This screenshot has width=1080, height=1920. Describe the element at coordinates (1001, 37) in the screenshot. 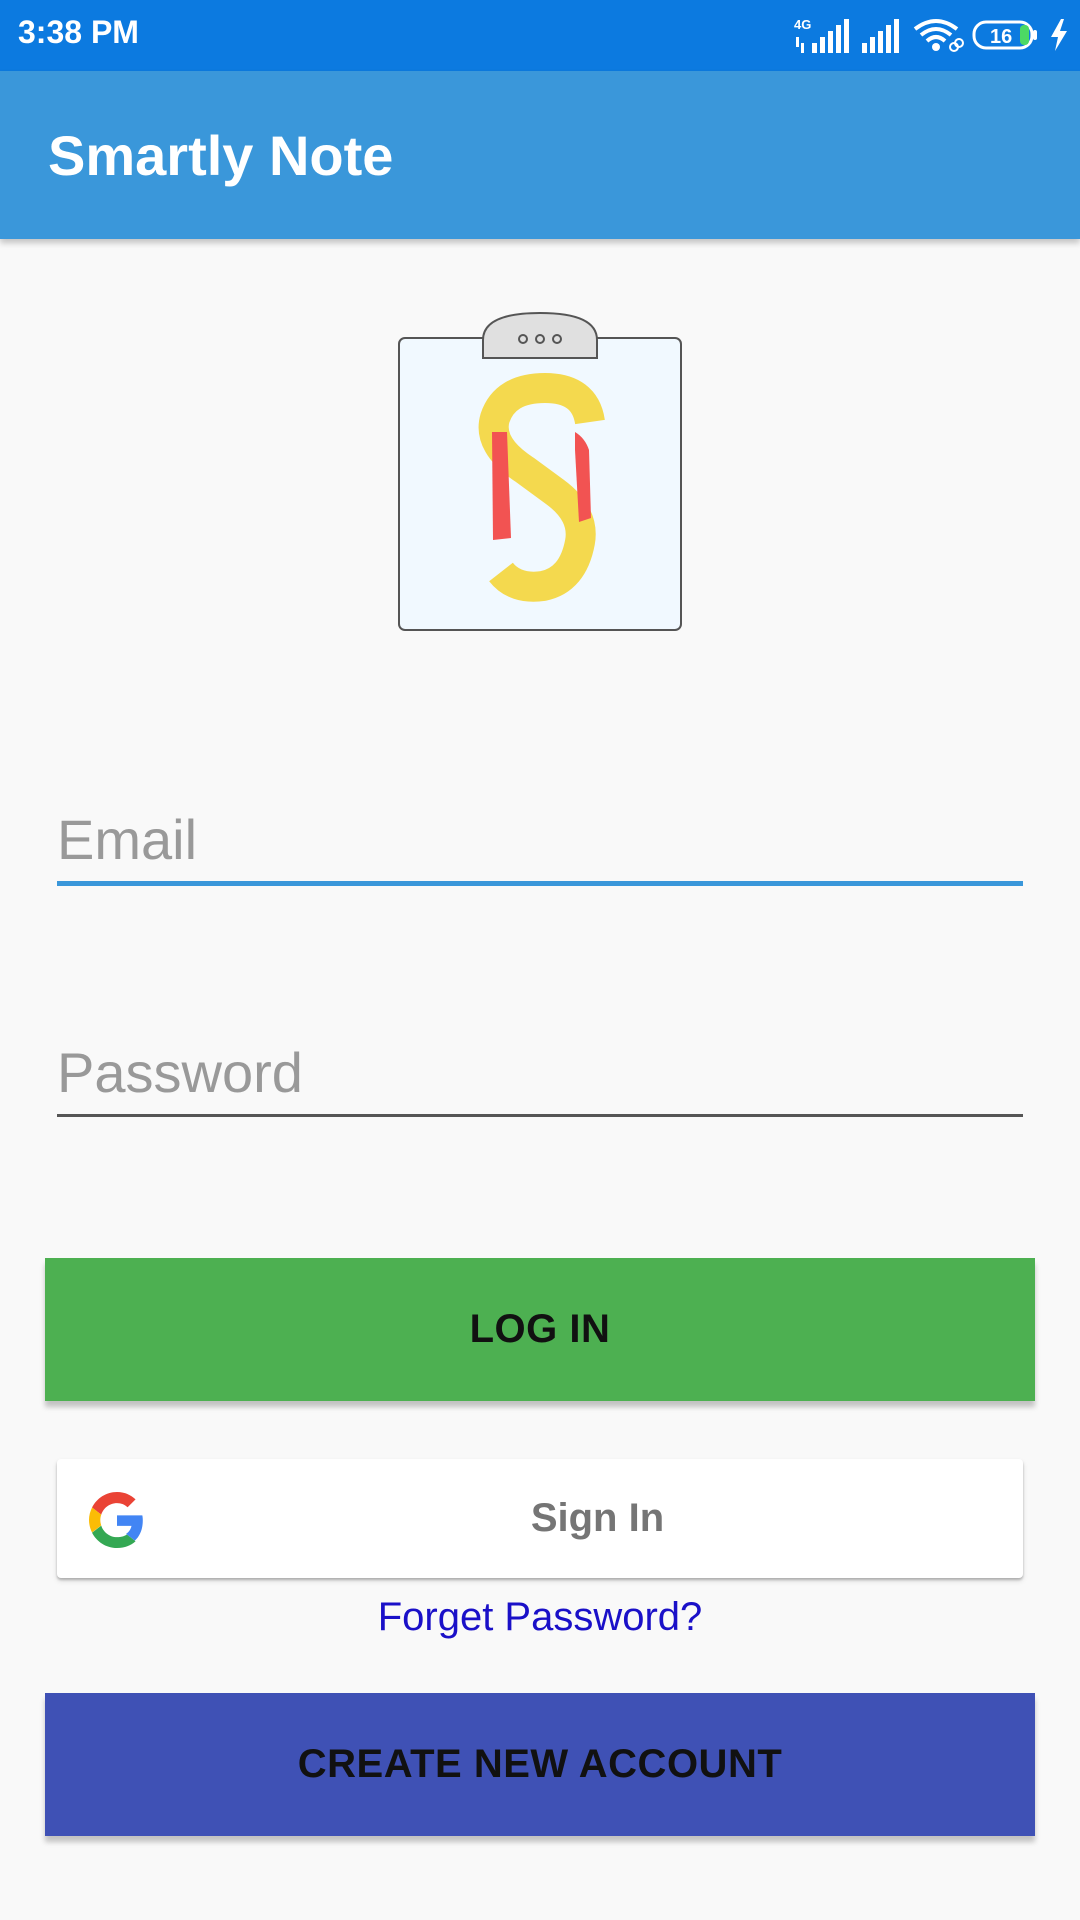

I see `battery-percent: 16` at that location.